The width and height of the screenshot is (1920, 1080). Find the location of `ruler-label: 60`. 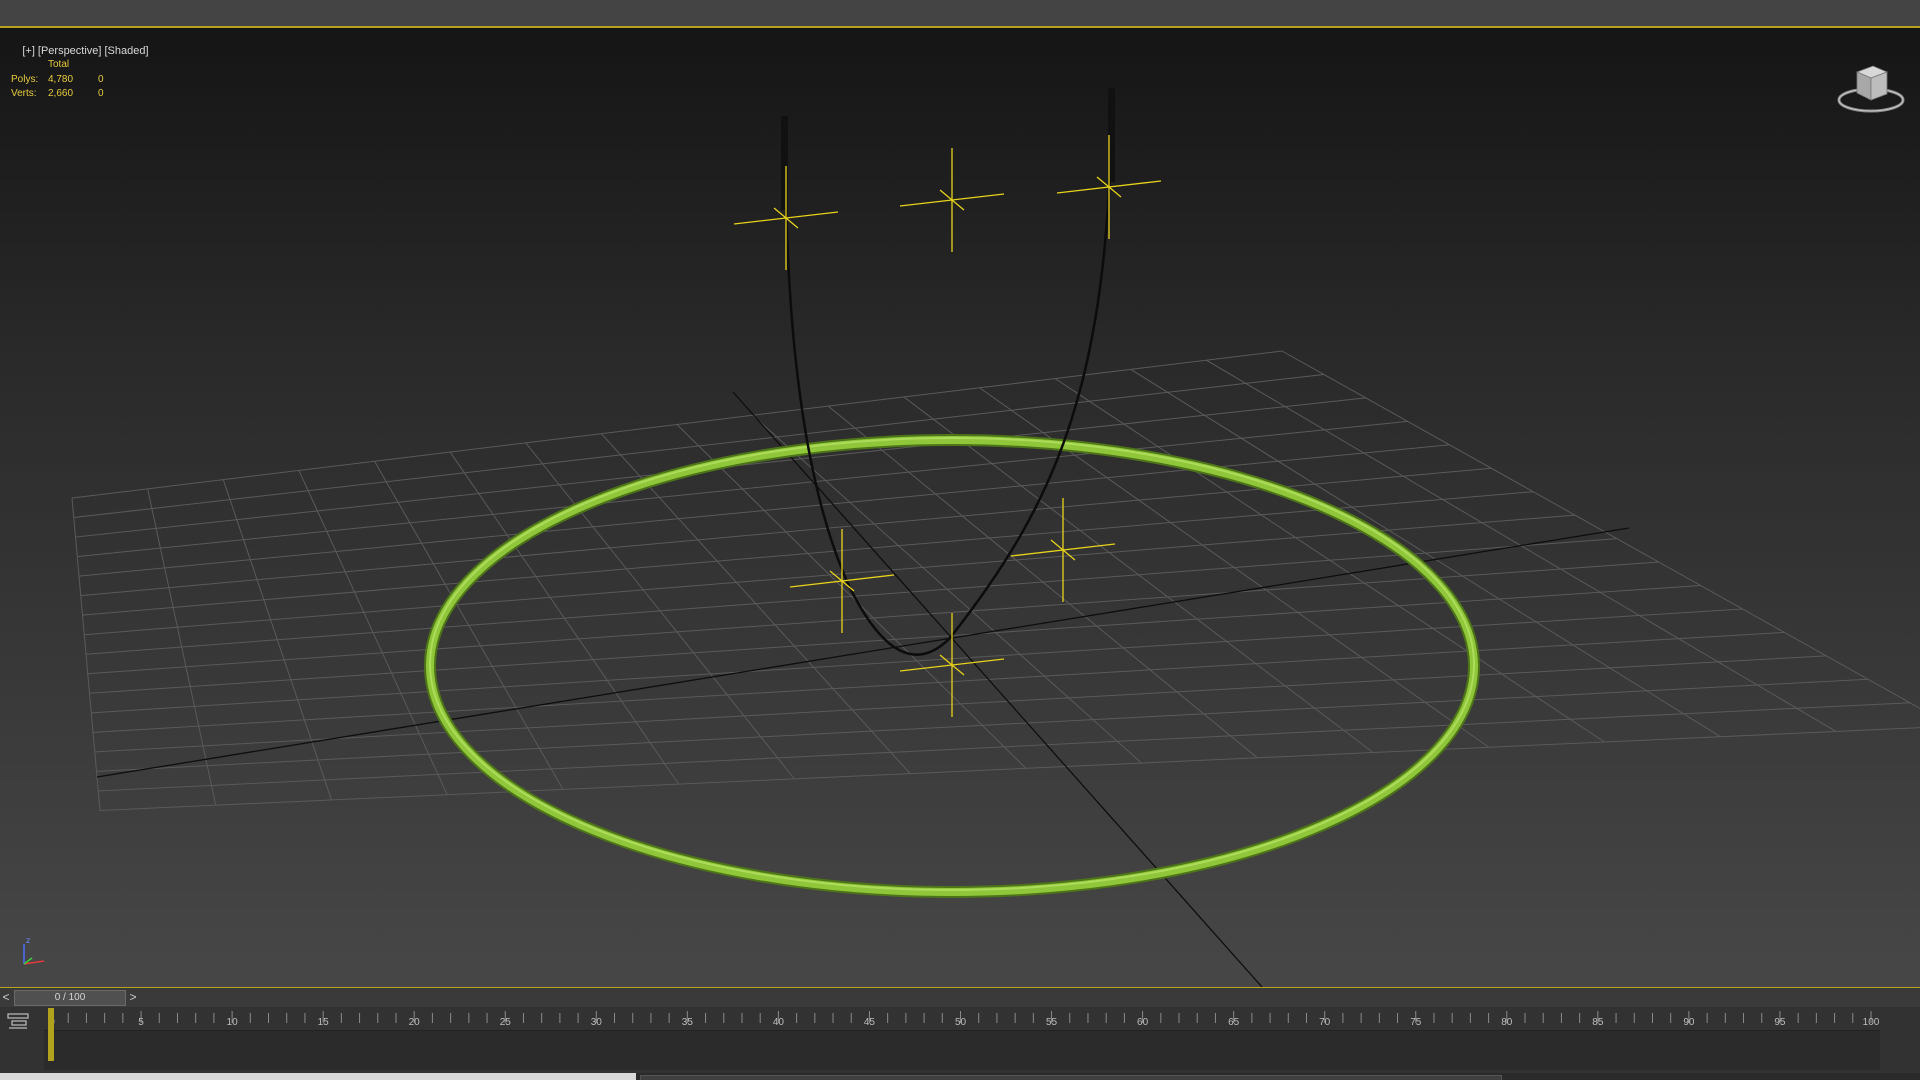

ruler-label: 60 is located at coordinates (1143, 1022).